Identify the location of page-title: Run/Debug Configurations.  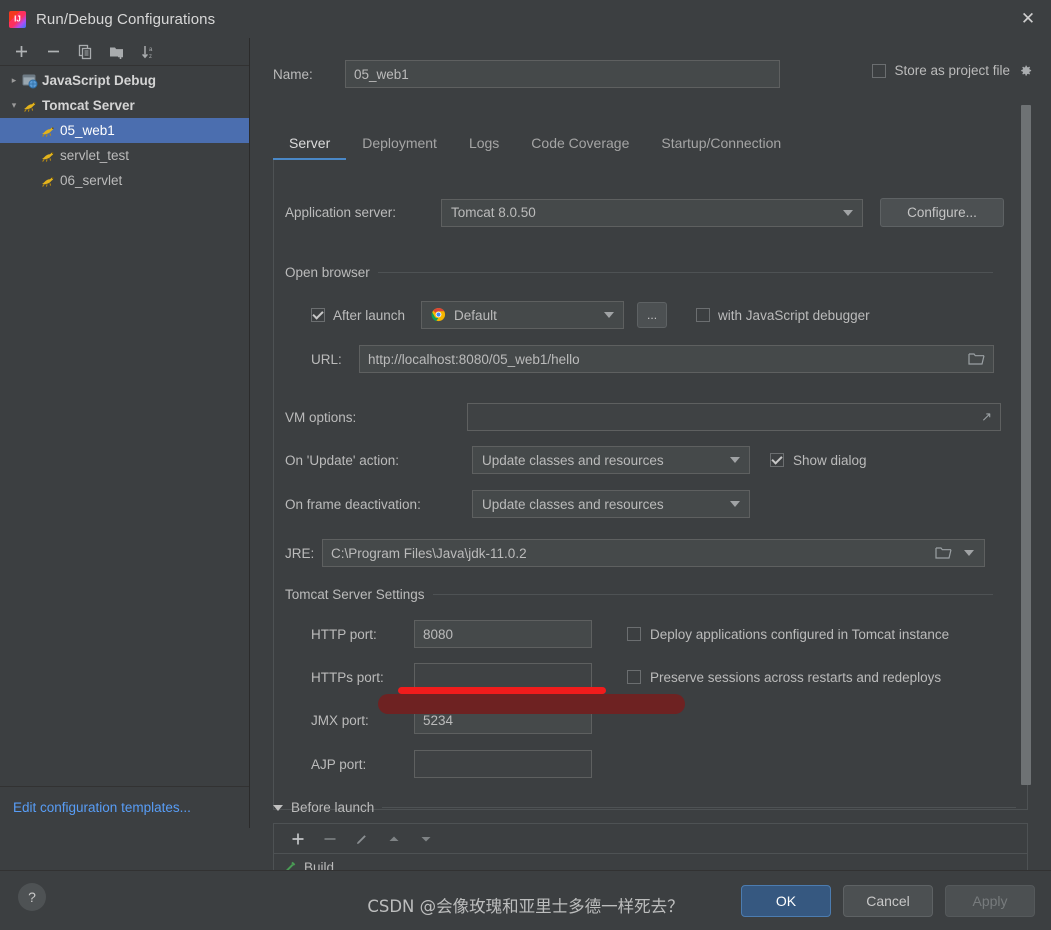
(126, 19).